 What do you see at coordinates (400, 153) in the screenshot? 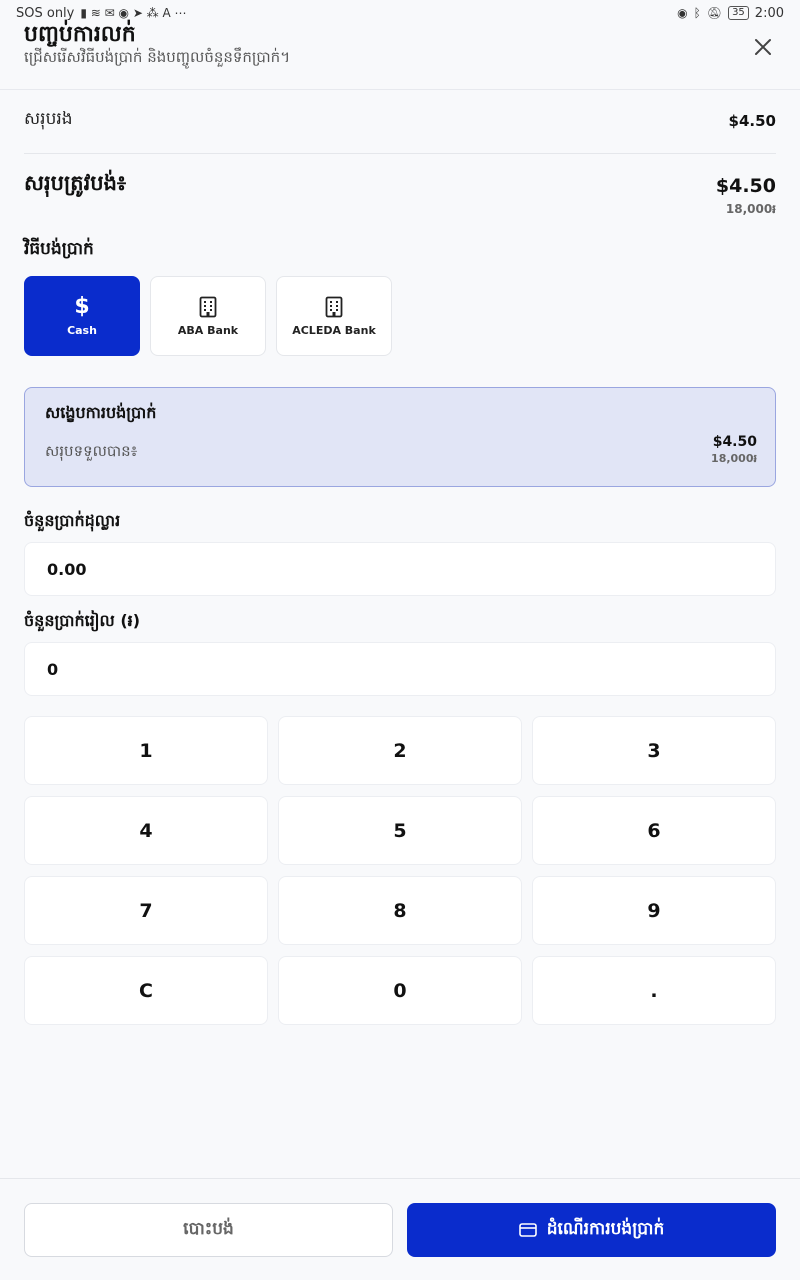
I see `divider` at bounding box center [400, 153].